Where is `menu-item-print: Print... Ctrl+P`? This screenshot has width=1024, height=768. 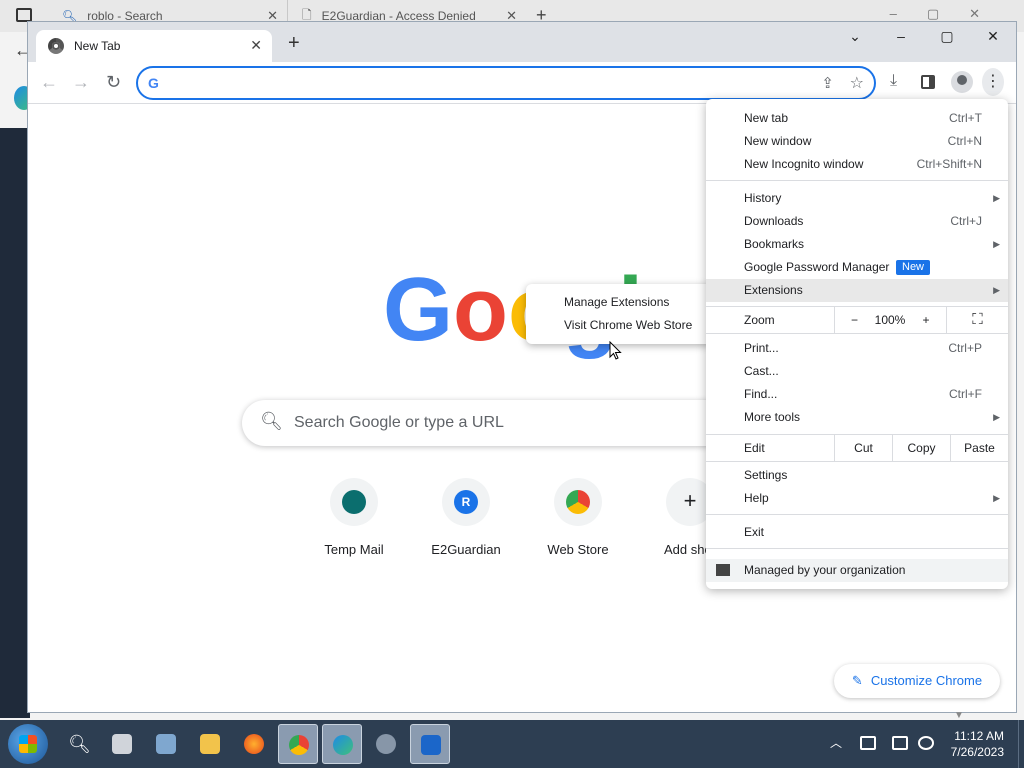 menu-item-print: Print... Ctrl+P is located at coordinates (857, 348).